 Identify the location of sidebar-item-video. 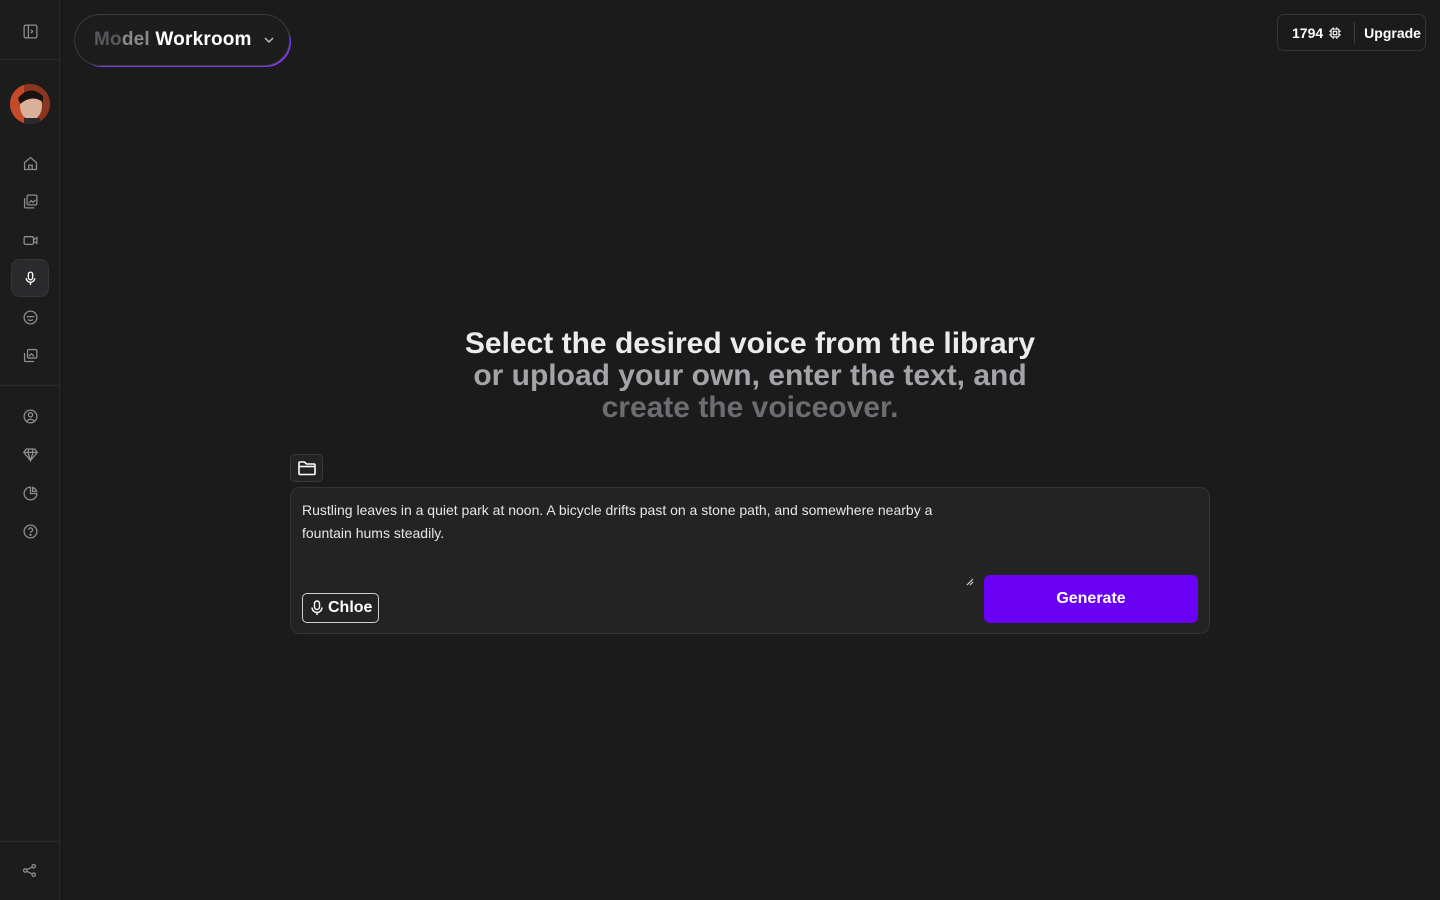
(30, 240).